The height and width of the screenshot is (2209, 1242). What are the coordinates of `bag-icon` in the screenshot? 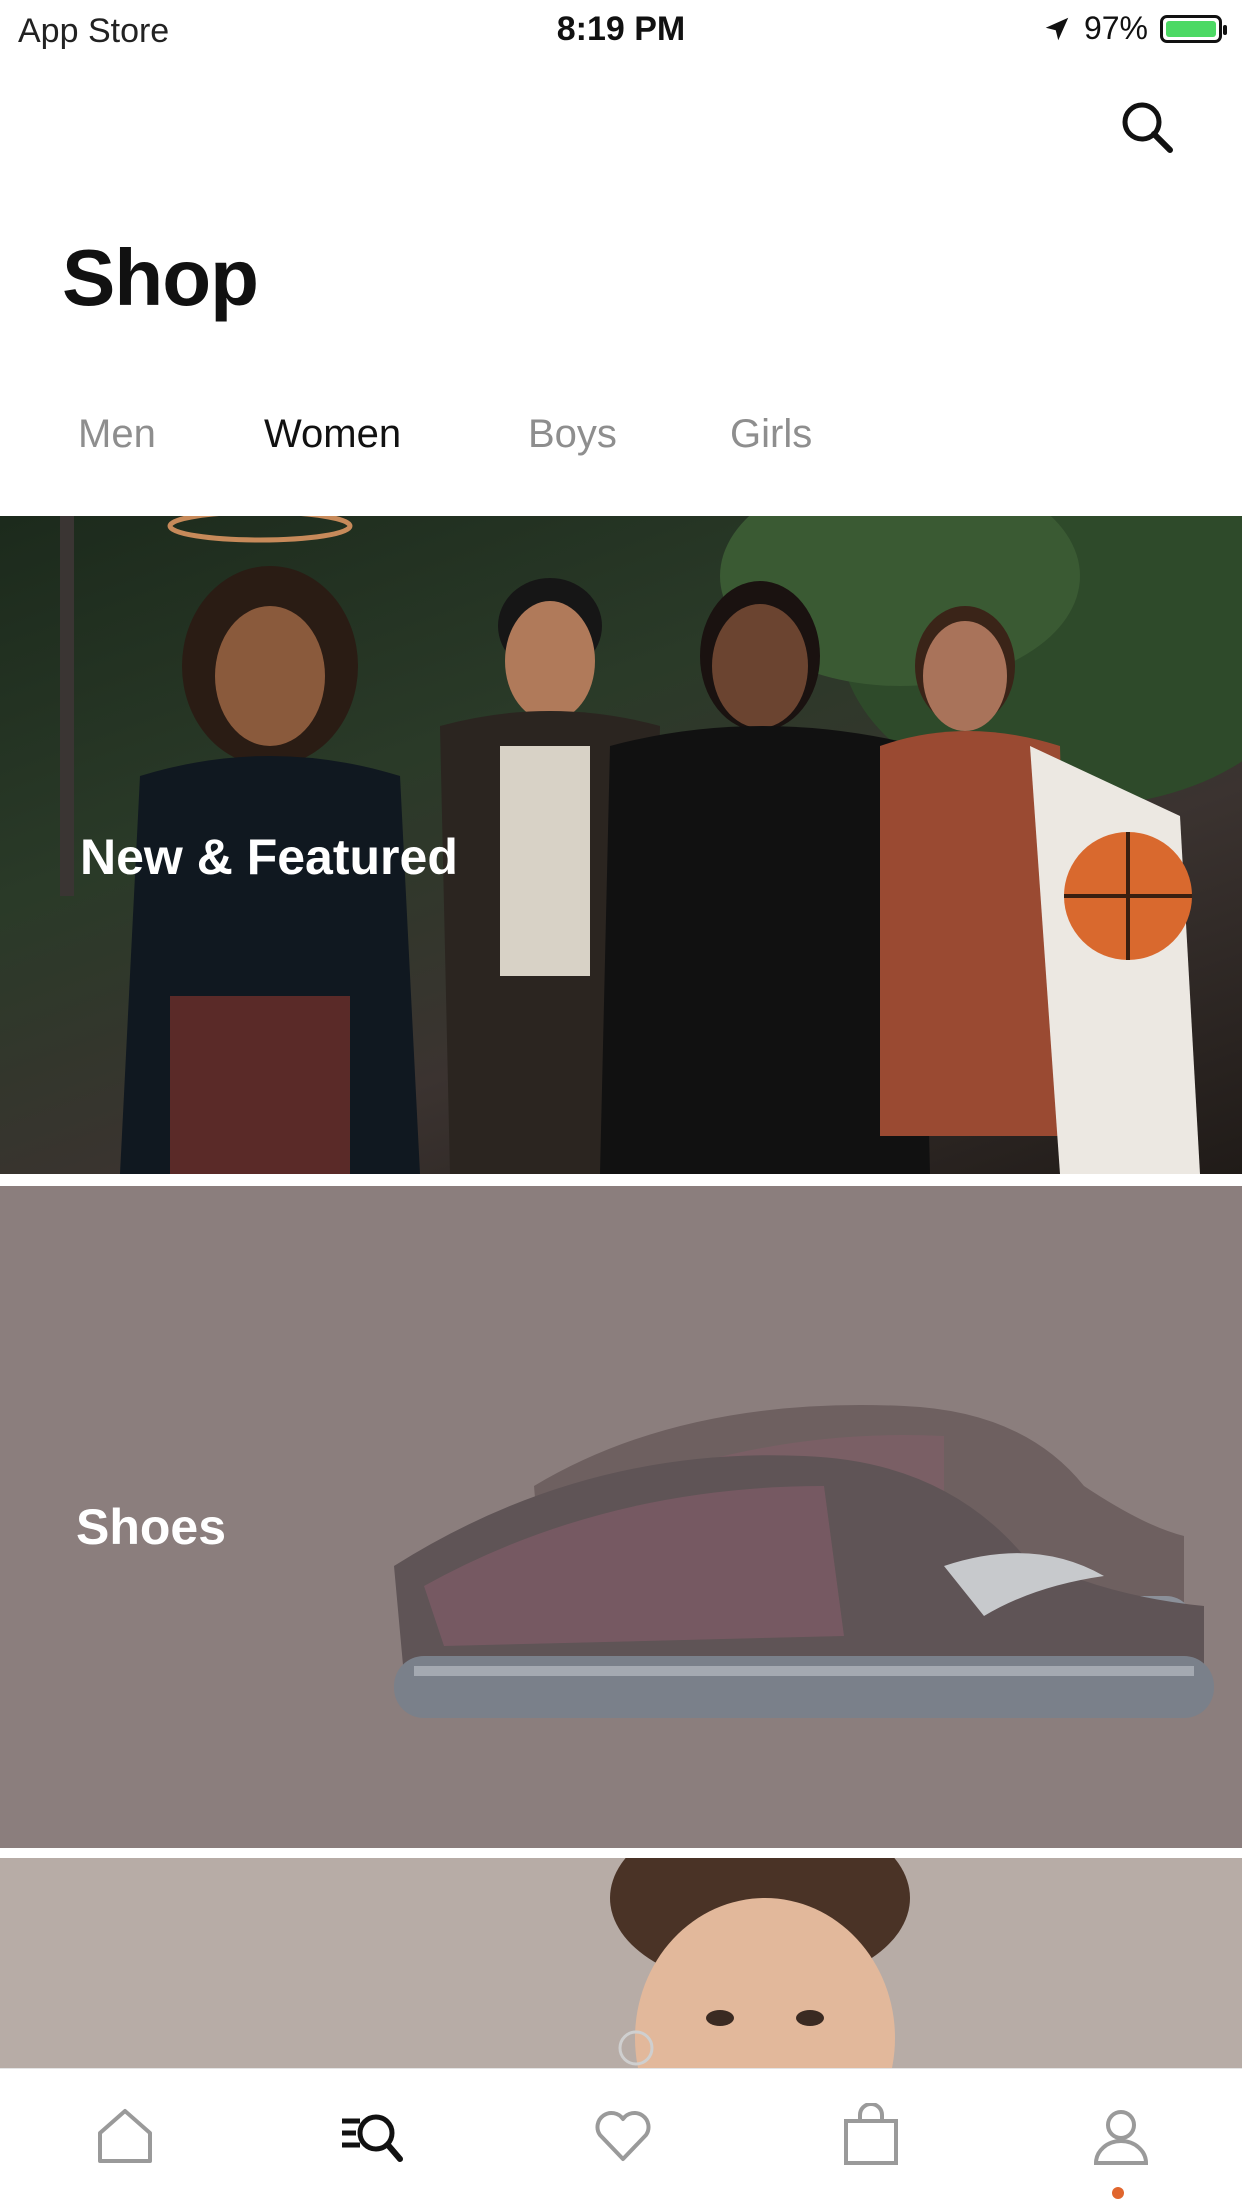 It's located at (871, 2133).